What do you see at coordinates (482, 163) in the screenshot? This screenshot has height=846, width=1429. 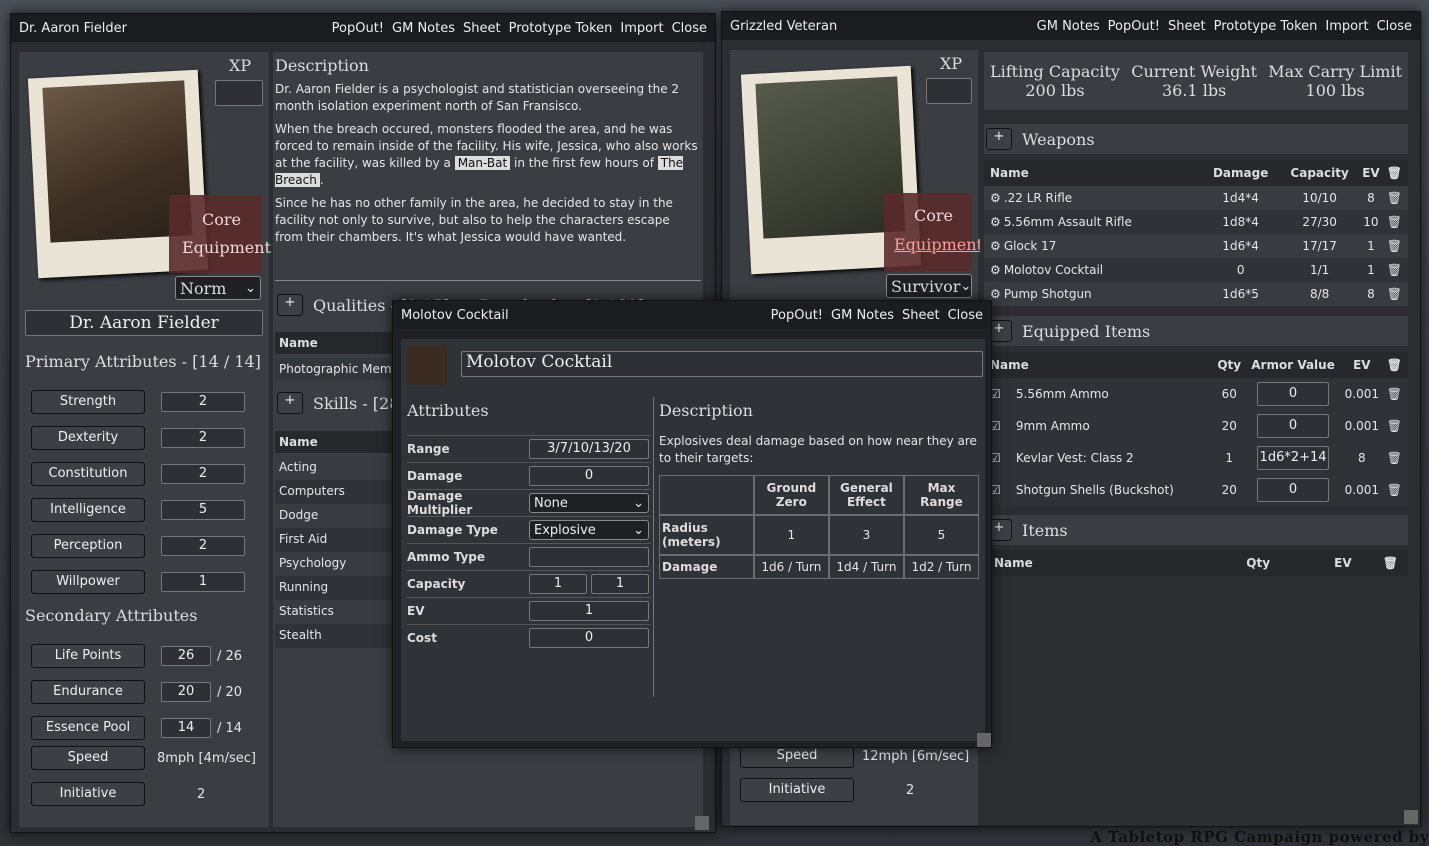 I see `man-bat-link: Man-Bat` at bounding box center [482, 163].